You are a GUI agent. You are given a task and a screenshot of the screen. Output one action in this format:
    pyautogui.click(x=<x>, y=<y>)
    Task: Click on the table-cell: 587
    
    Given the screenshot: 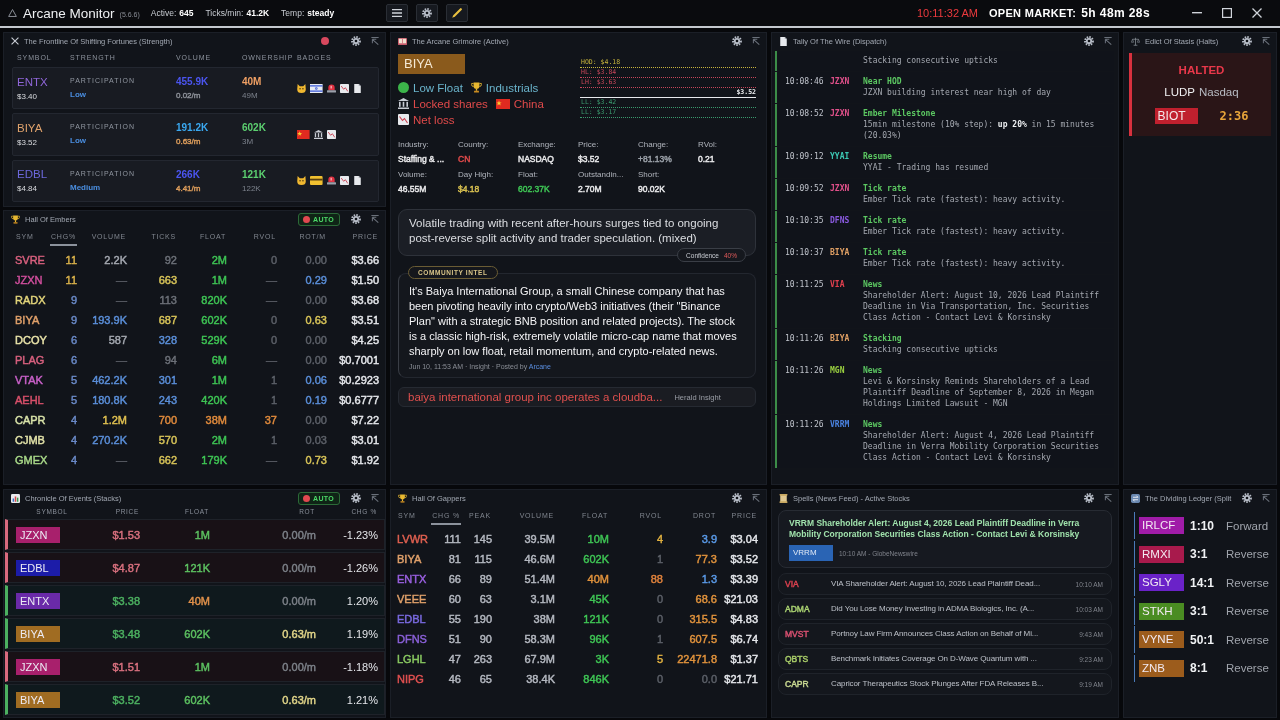 What is the action you would take?
    pyautogui.click(x=117, y=340)
    